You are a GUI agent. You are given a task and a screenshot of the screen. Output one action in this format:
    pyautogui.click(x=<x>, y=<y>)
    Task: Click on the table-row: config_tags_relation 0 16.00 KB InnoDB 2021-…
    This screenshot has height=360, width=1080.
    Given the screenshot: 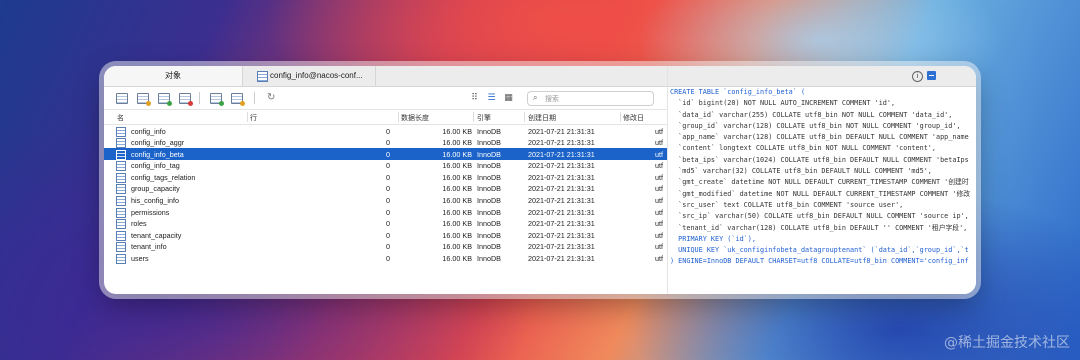 What is the action you would take?
    pyautogui.click(x=385, y=177)
    